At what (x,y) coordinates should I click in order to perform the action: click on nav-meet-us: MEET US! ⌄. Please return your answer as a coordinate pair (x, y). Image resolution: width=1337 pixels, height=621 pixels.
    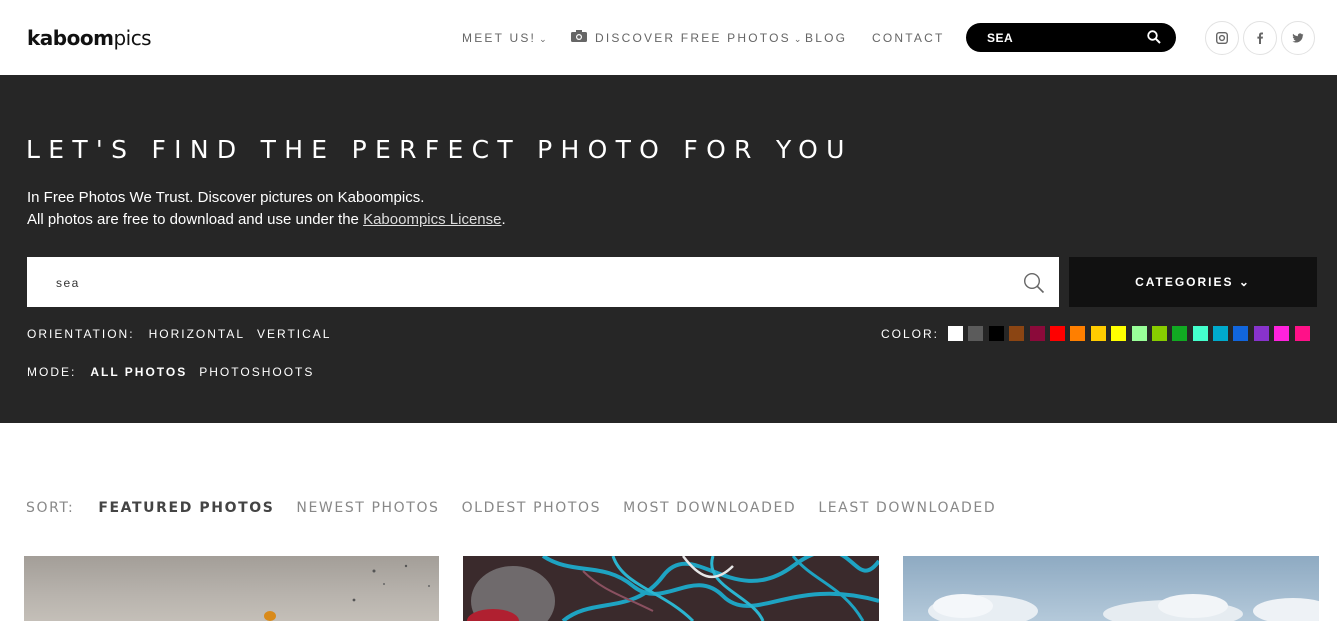
    Looking at the image, I should click on (504, 38).